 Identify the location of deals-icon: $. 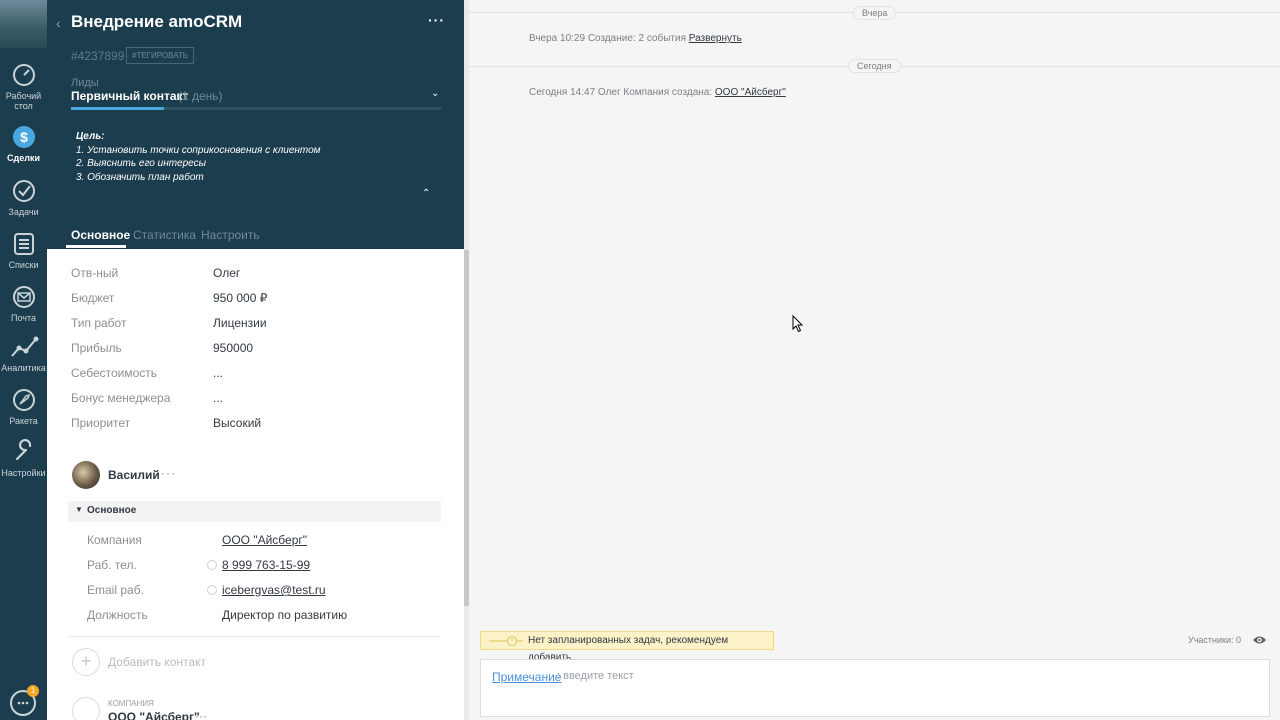
(23, 137).